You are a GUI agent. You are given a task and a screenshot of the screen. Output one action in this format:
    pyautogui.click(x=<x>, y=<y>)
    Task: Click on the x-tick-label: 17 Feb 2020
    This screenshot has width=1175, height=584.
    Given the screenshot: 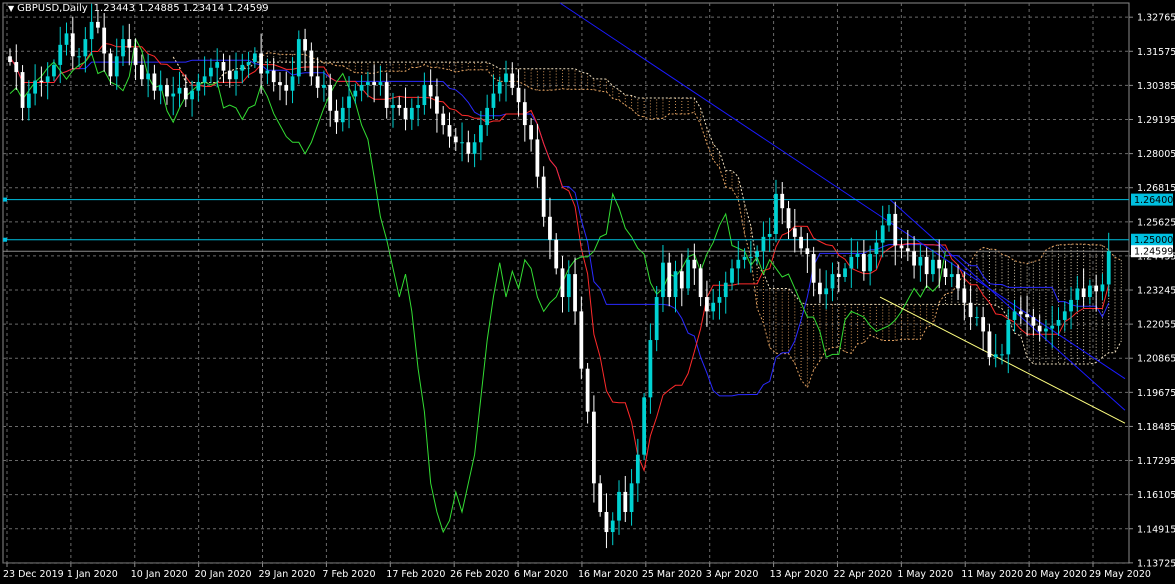 What is the action you would take?
    pyautogui.click(x=415, y=574)
    